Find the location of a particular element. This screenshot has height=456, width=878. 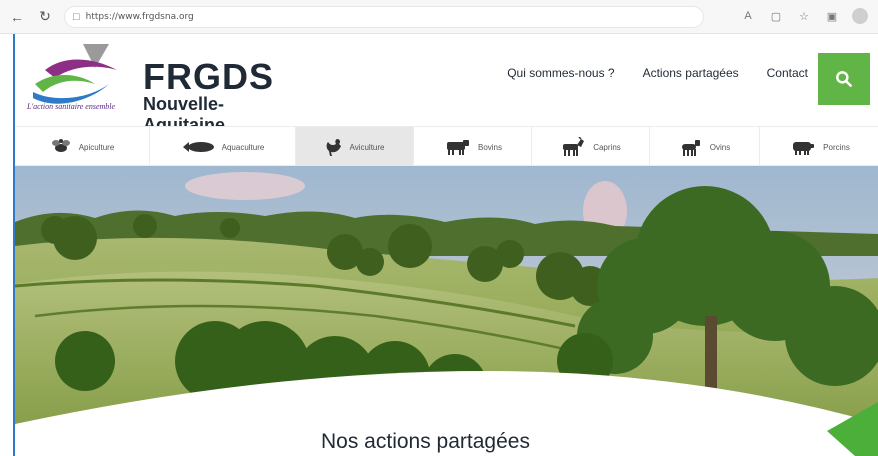

favorite-star-icon: ☆ is located at coordinates (804, 16).